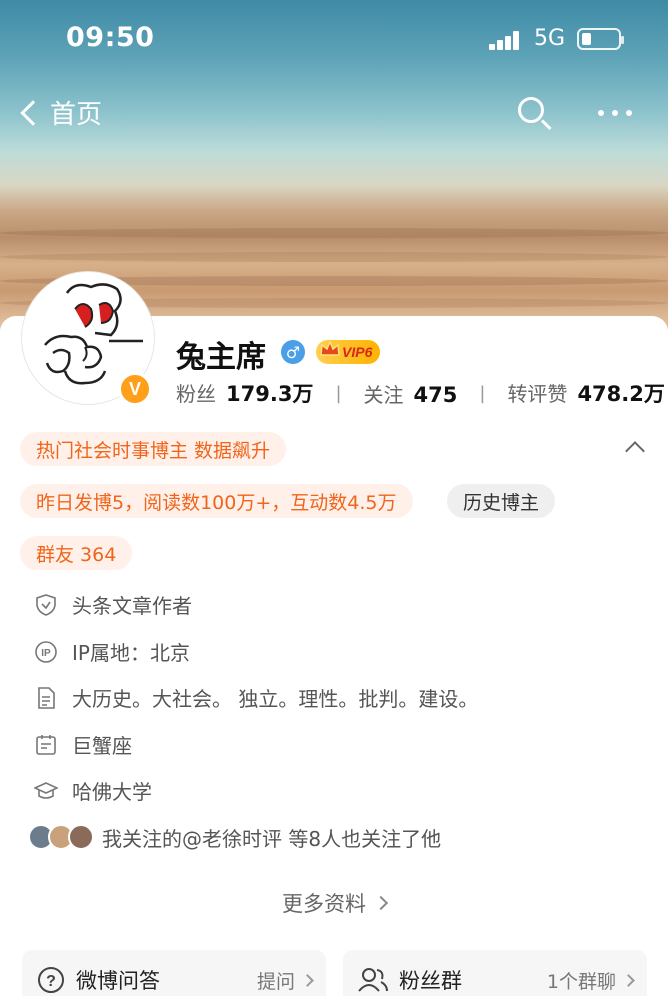  I want to click on search-icon, so click(535, 114).